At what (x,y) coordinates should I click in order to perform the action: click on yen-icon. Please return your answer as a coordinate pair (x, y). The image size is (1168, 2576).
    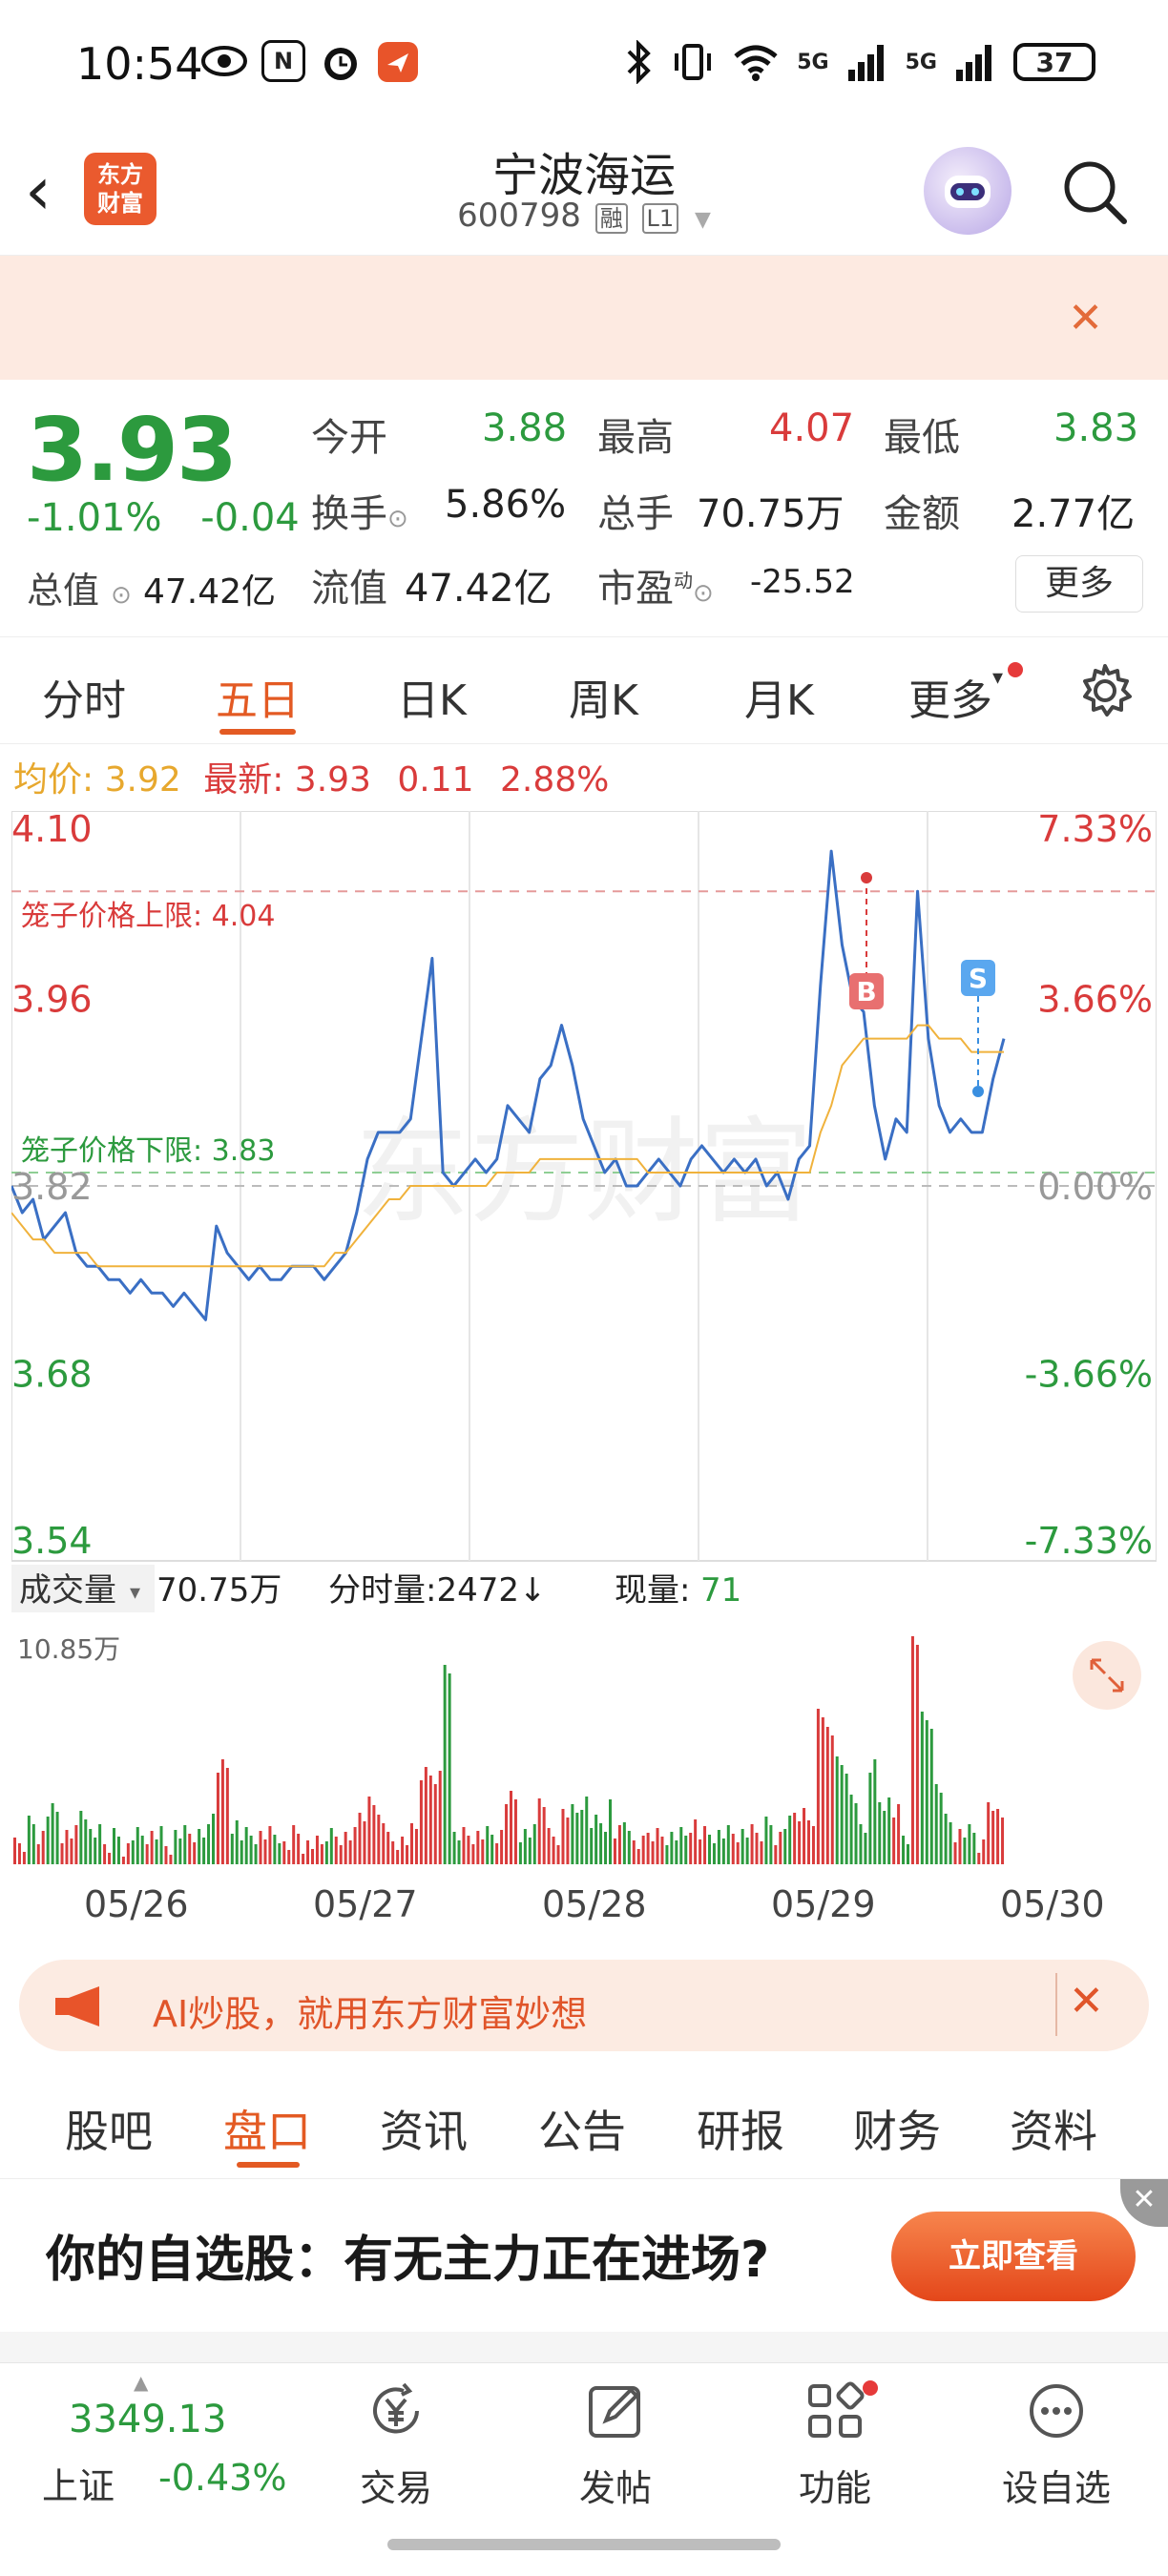
    Looking at the image, I should click on (396, 2408).